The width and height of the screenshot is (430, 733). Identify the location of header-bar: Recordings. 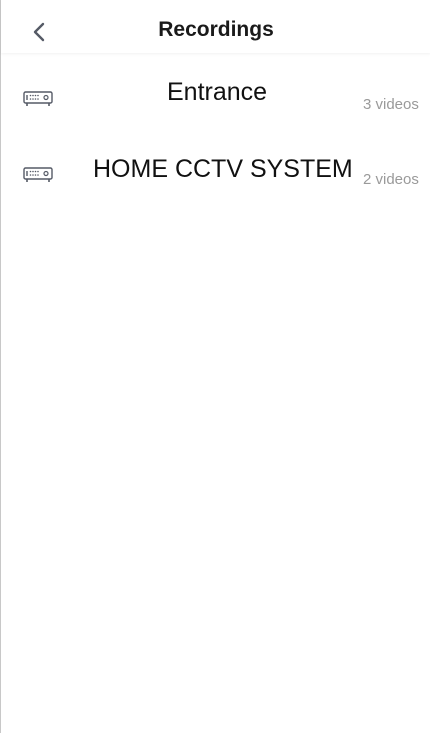
(215, 26).